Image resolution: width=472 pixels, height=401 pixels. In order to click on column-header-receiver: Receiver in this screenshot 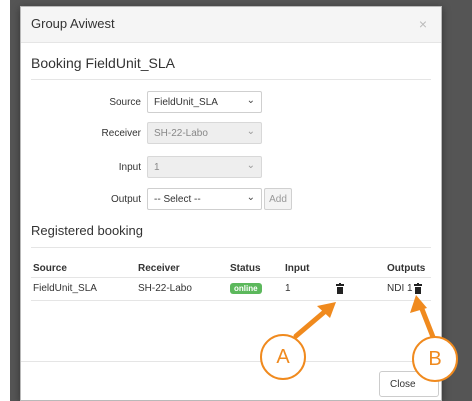, I will do `click(159, 268)`.